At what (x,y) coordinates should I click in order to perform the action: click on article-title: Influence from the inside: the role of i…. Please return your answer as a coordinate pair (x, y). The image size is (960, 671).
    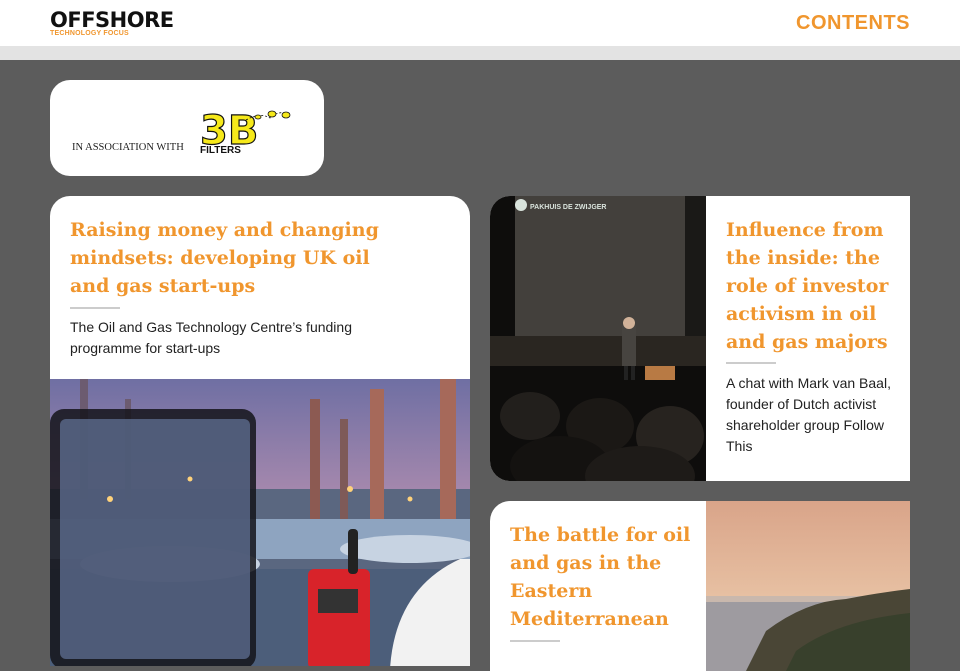
    Looking at the image, I should click on (811, 286).